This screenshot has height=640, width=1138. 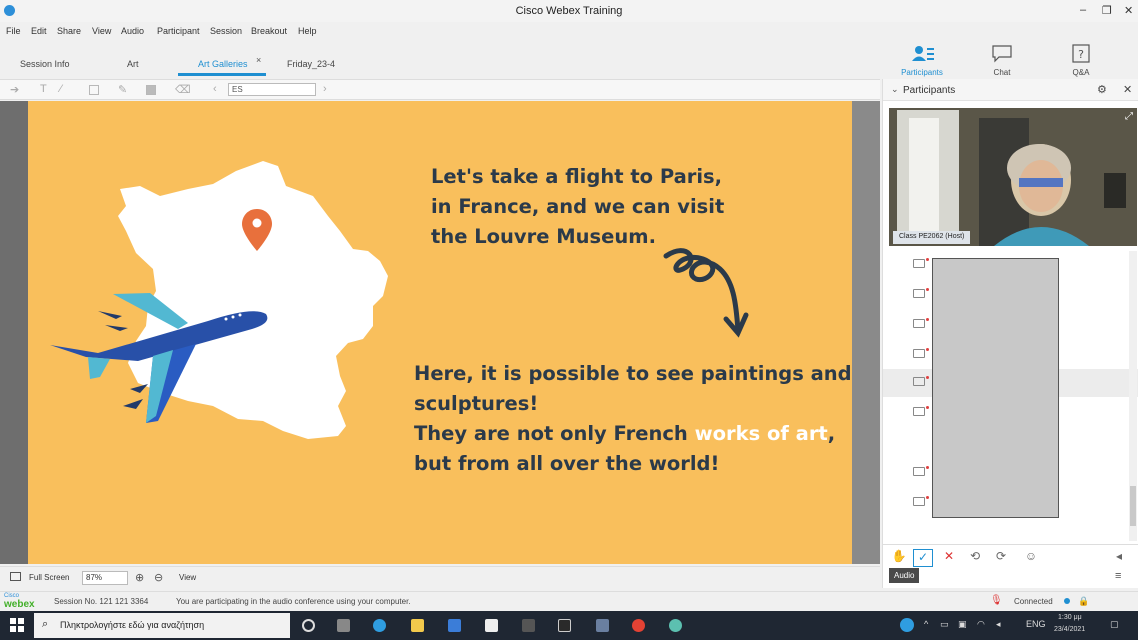 What do you see at coordinates (1084, 601) in the screenshot?
I see `lock-icon: 🔒` at bounding box center [1084, 601].